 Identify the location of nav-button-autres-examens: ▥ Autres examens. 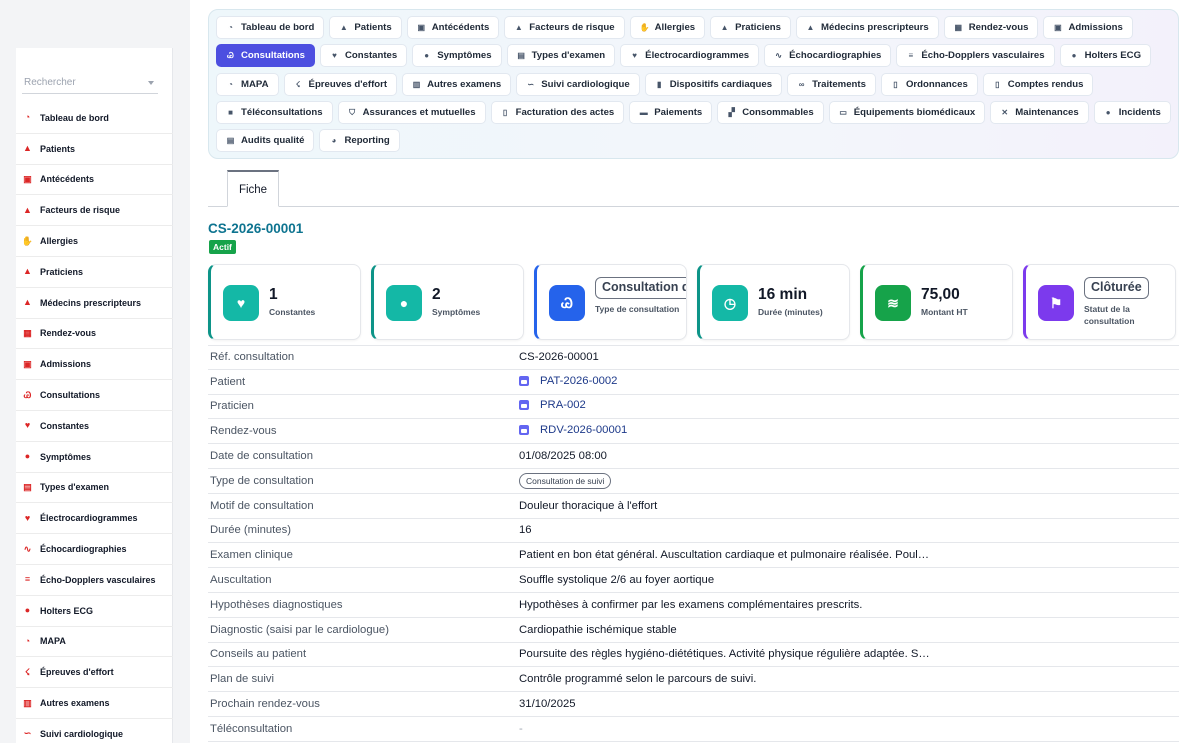
(457, 84).